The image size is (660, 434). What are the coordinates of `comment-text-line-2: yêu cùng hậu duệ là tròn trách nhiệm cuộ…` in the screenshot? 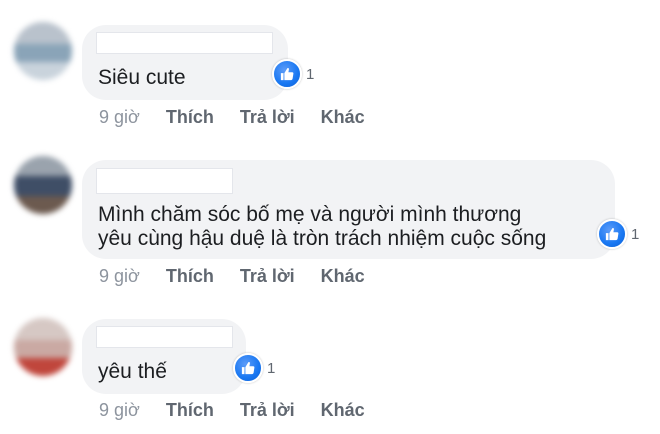 It's located at (322, 238).